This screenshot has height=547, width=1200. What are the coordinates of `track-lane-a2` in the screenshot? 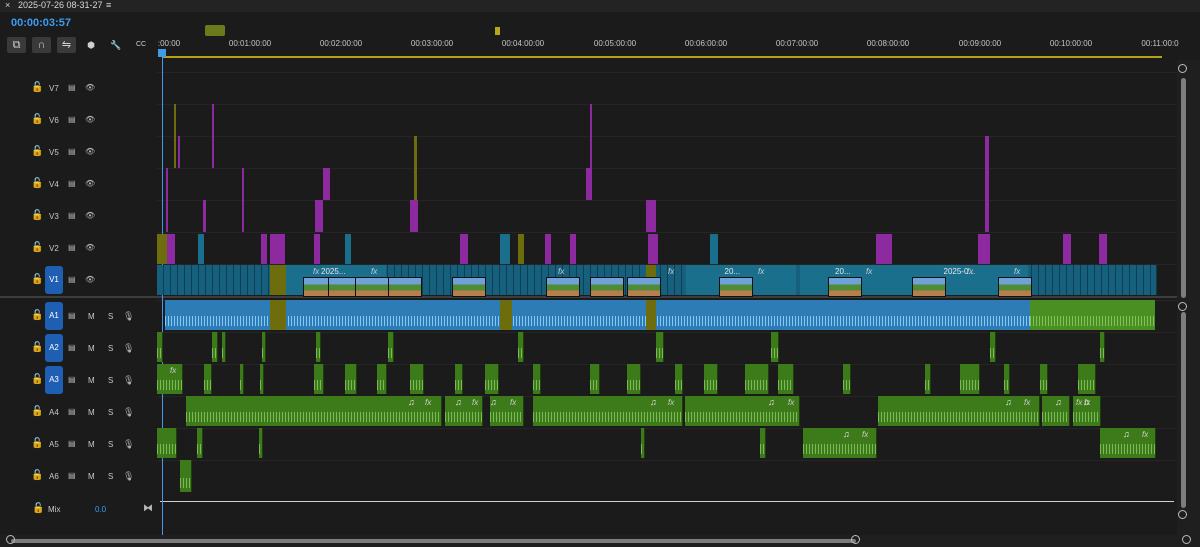 It's located at (667, 348).